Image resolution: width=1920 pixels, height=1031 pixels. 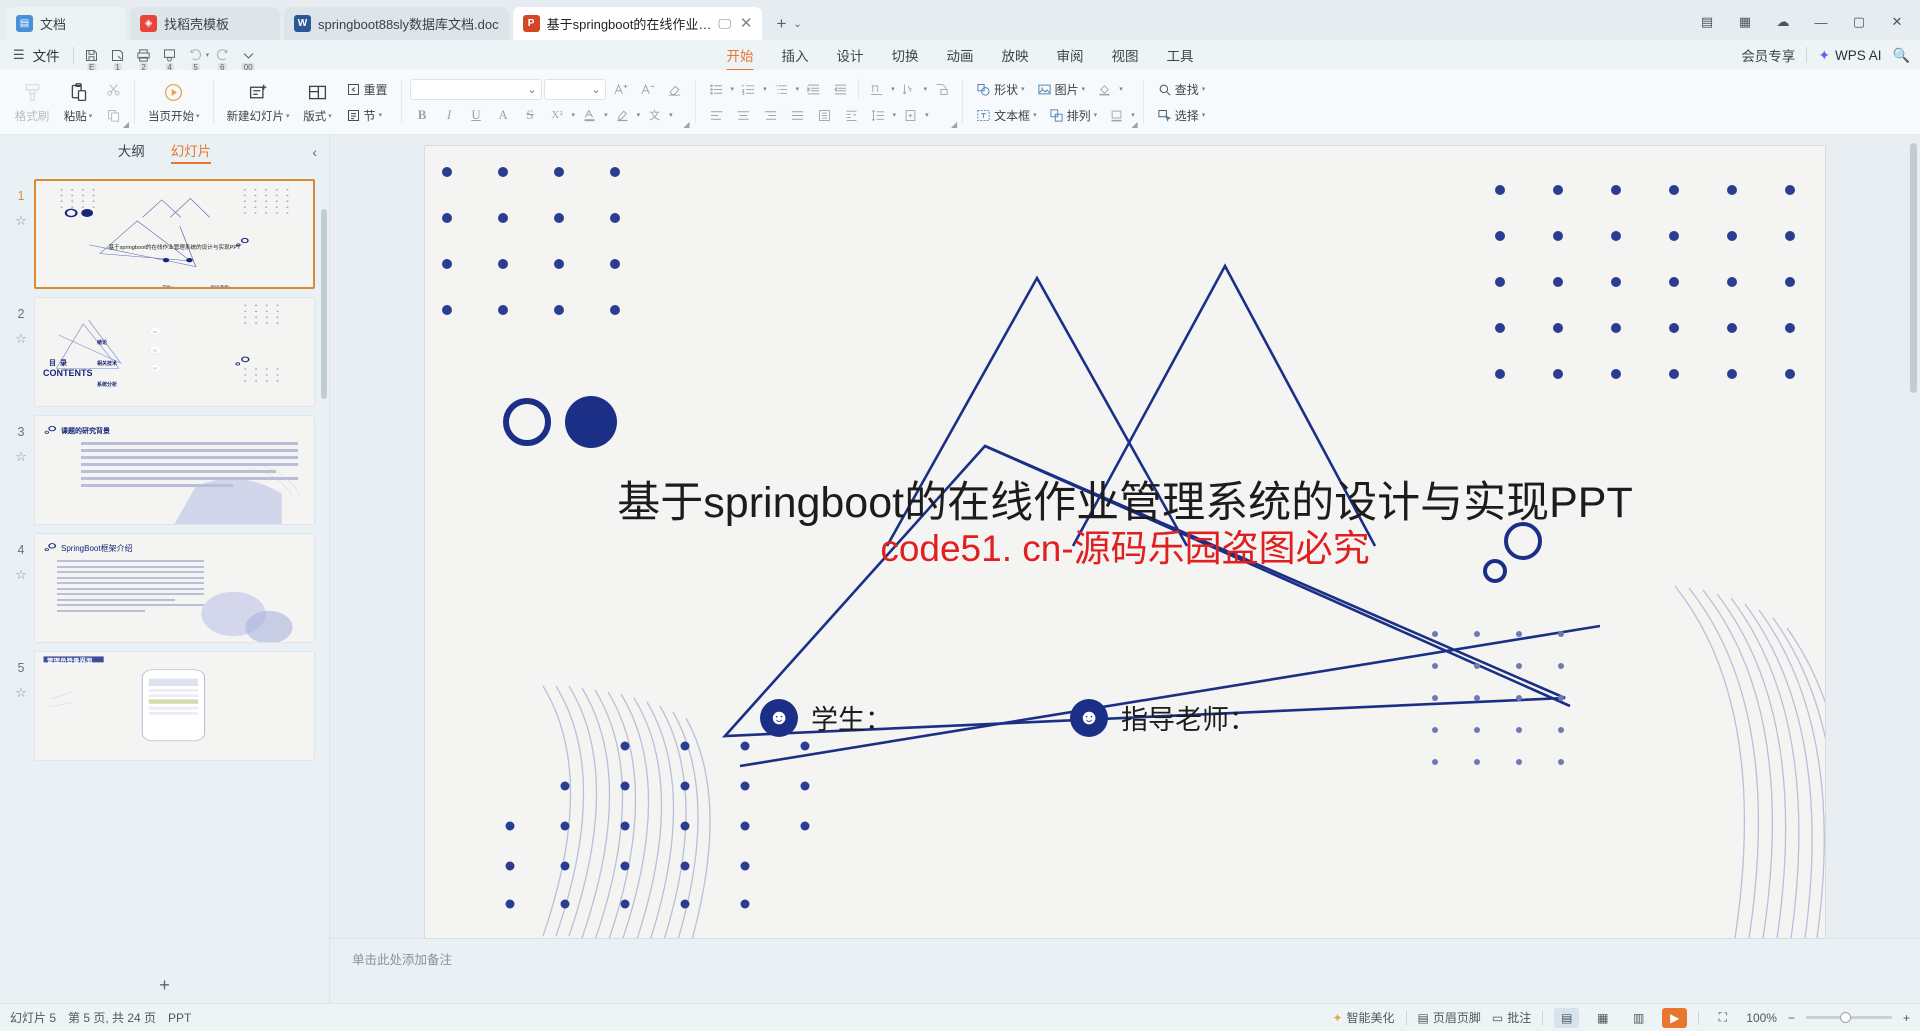 What do you see at coordinates (1073, 115) in the screenshot?
I see `arrange-button: 排列 ▾` at bounding box center [1073, 115].